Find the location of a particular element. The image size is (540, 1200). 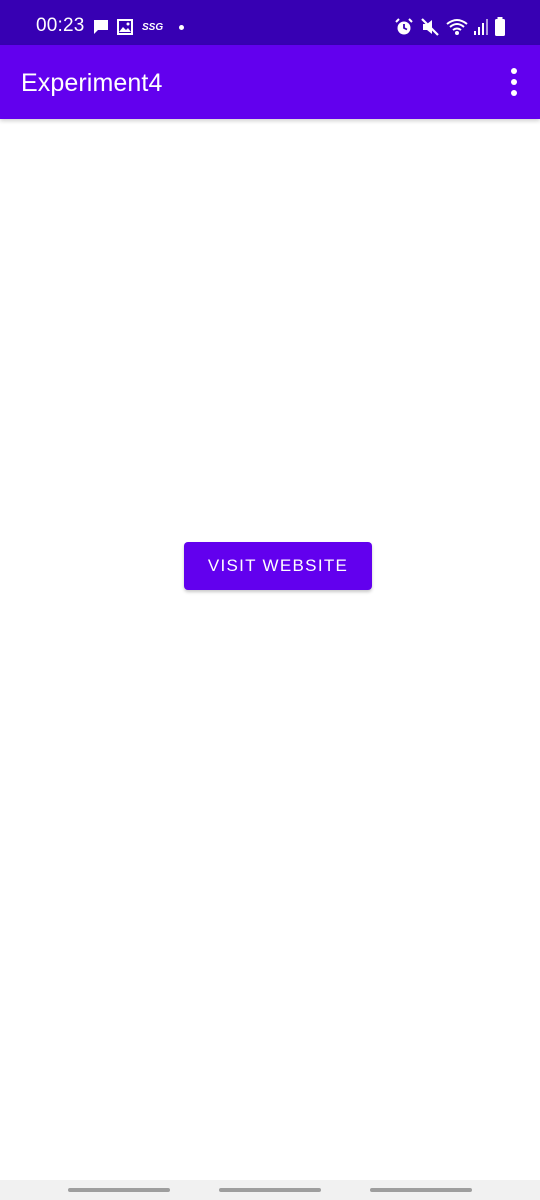

nav-back-button is located at coordinates (421, 1190).